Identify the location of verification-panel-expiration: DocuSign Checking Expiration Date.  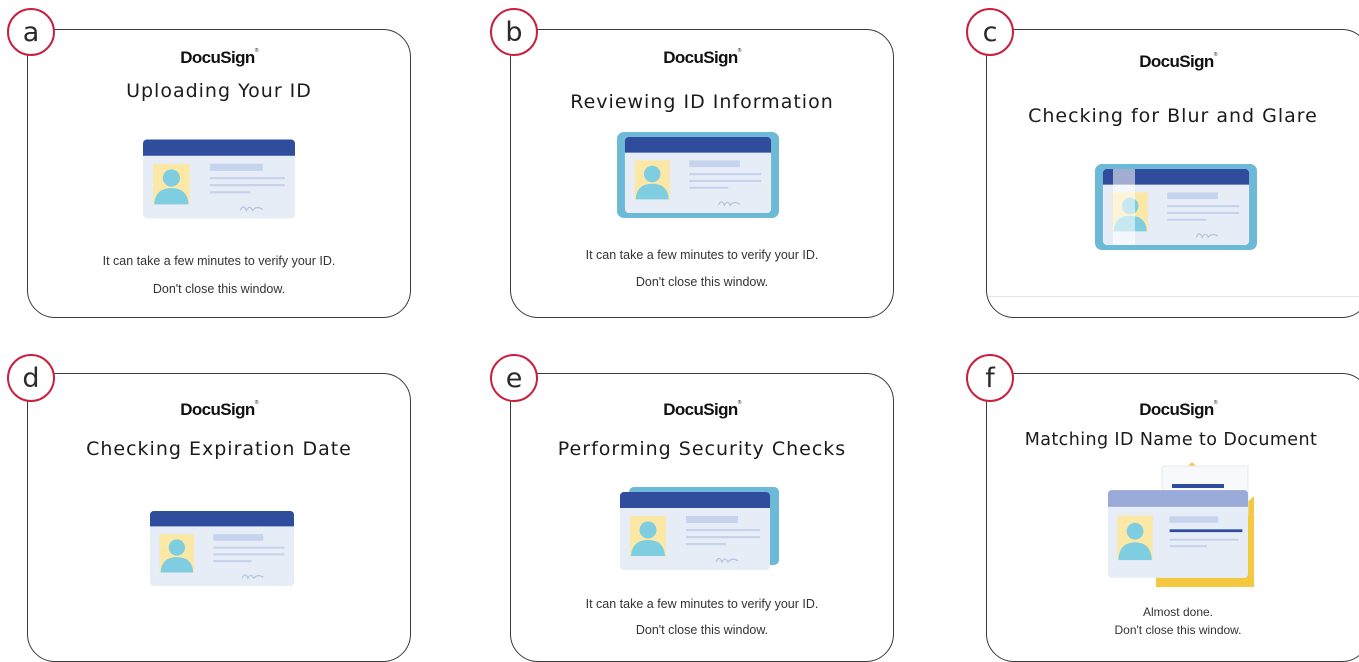
(219, 517).